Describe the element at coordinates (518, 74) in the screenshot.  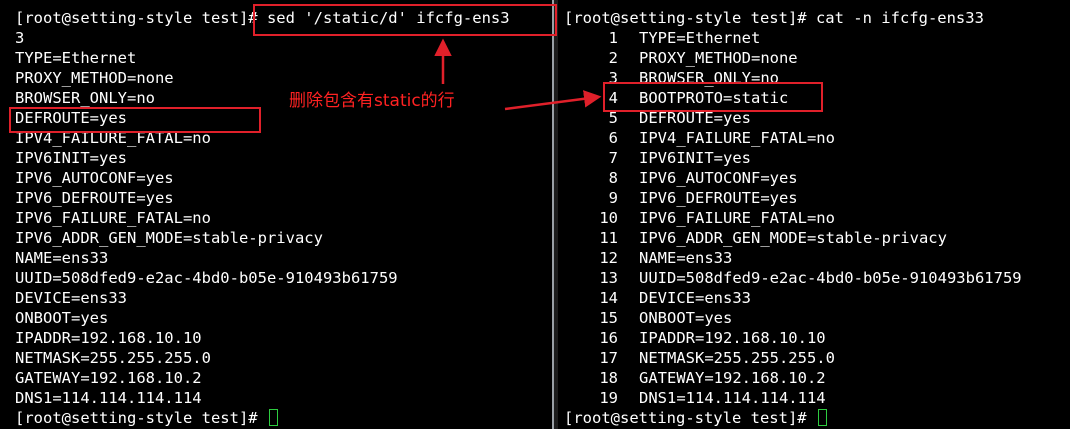
I see `annotation-arrows` at that location.